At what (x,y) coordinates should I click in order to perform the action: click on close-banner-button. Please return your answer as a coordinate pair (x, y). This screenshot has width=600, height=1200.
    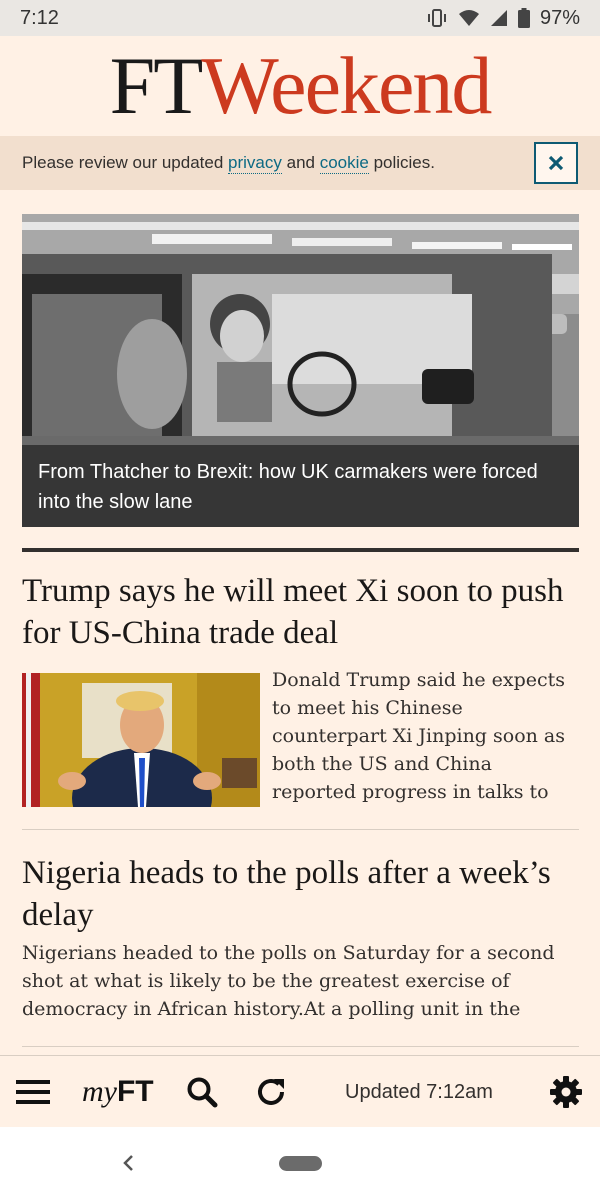
    Looking at the image, I should click on (556, 163).